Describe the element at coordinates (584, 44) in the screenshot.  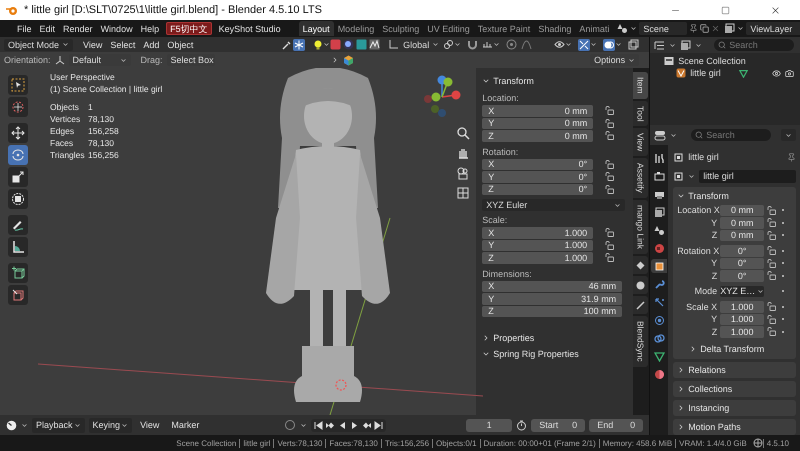
I see `gizmo-toggle-icon` at that location.